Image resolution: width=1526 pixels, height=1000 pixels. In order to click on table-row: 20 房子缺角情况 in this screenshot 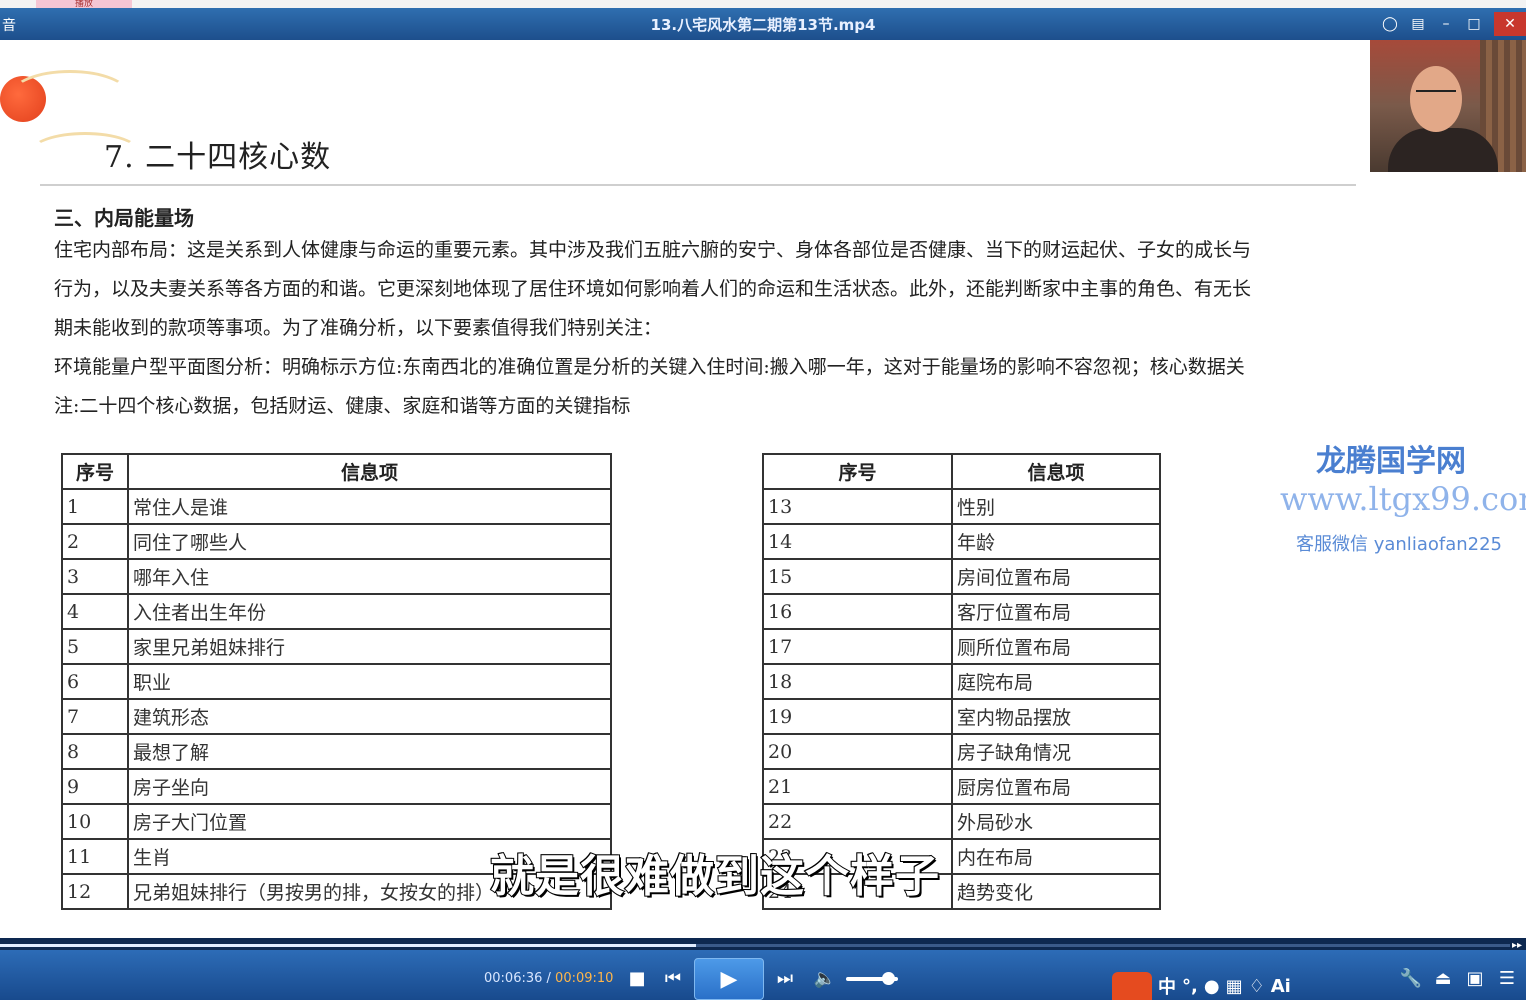, I will do `click(961, 751)`.